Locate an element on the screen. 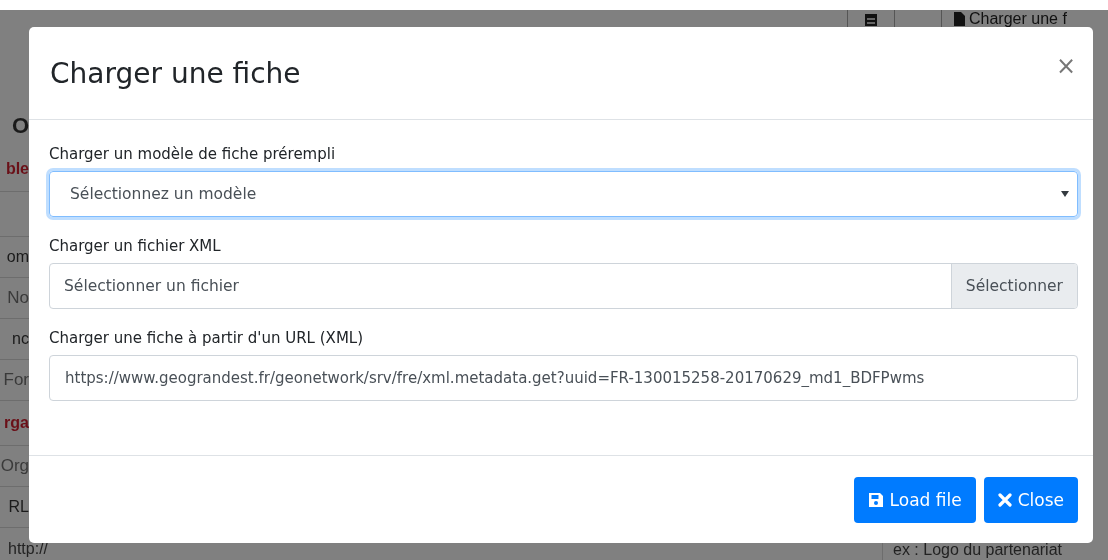 This screenshot has width=1108, height=560. hint-text: ex : Logo du partenariat is located at coordinates (977, 550).